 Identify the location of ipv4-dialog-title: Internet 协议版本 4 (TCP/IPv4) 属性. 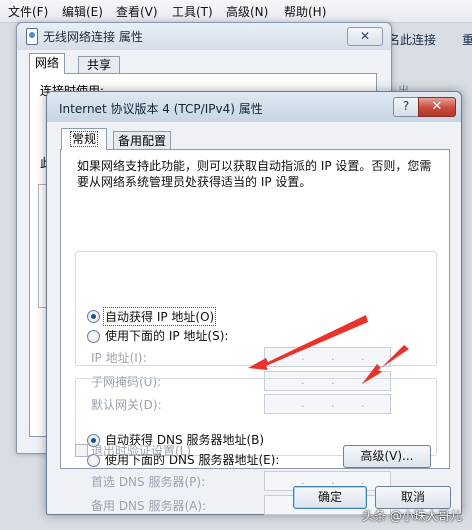
(161, 109).